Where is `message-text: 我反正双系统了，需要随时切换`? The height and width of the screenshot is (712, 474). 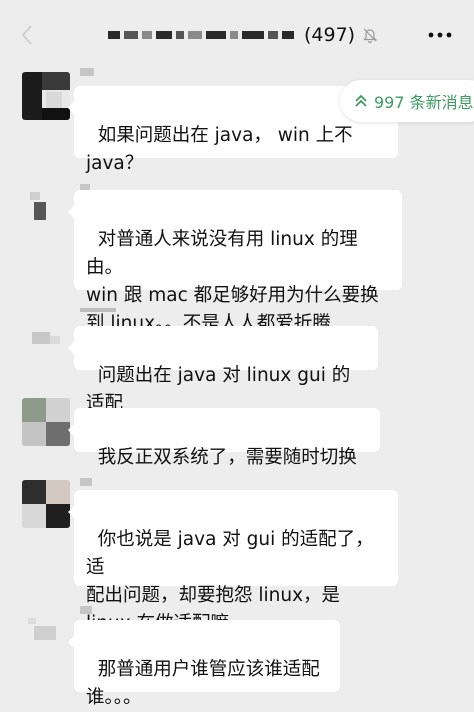
message-text: 我反正双系统了，需要随时切换 is located at coordinates (227, 457).